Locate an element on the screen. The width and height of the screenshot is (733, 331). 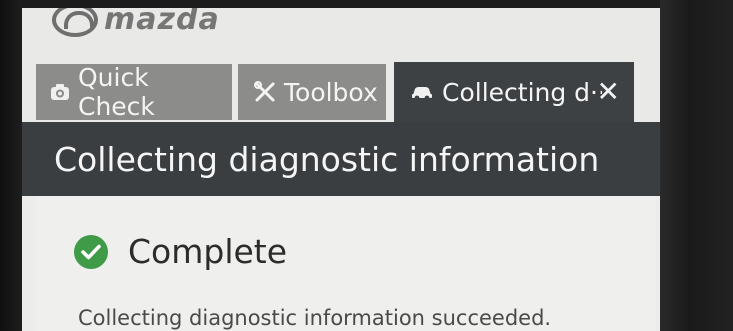
tab-quick-check: Quick Check is located at coordinates (134, 92).